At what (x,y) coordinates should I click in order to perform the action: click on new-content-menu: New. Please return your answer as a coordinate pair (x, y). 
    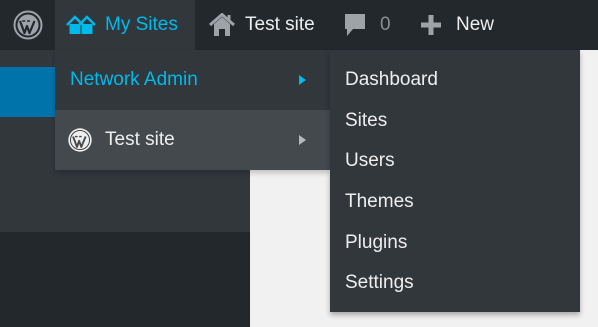
    Looking at the image, I should click on (457, 25).